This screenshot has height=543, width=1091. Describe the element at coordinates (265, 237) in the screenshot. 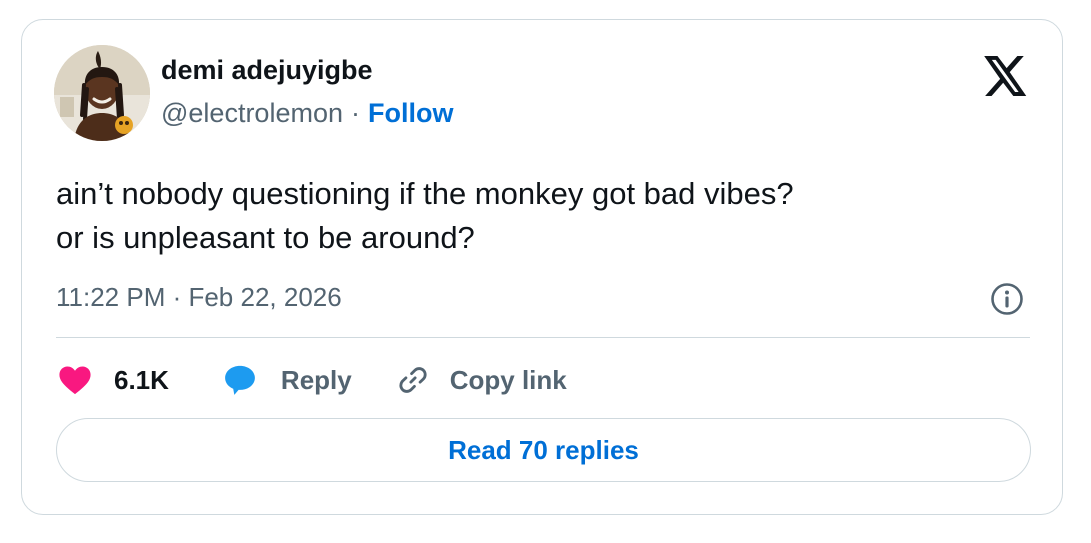

I see `tweet-text-line: or is unpleasant to be around?` at that location.